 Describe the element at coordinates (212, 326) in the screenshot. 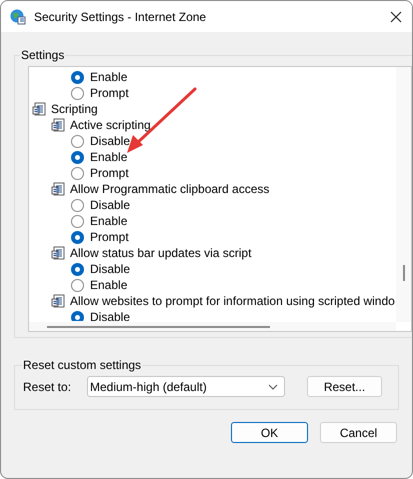

I see `horizontal-scrollbar` at that location.